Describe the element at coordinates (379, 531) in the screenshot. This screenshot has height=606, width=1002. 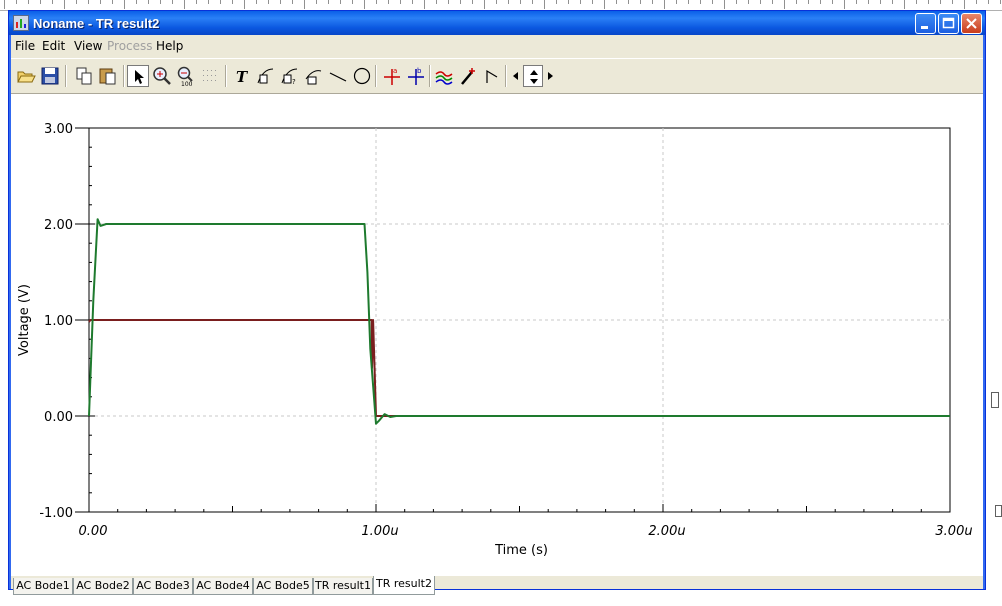
I see `x-tick-label: 1.00u` at that location.